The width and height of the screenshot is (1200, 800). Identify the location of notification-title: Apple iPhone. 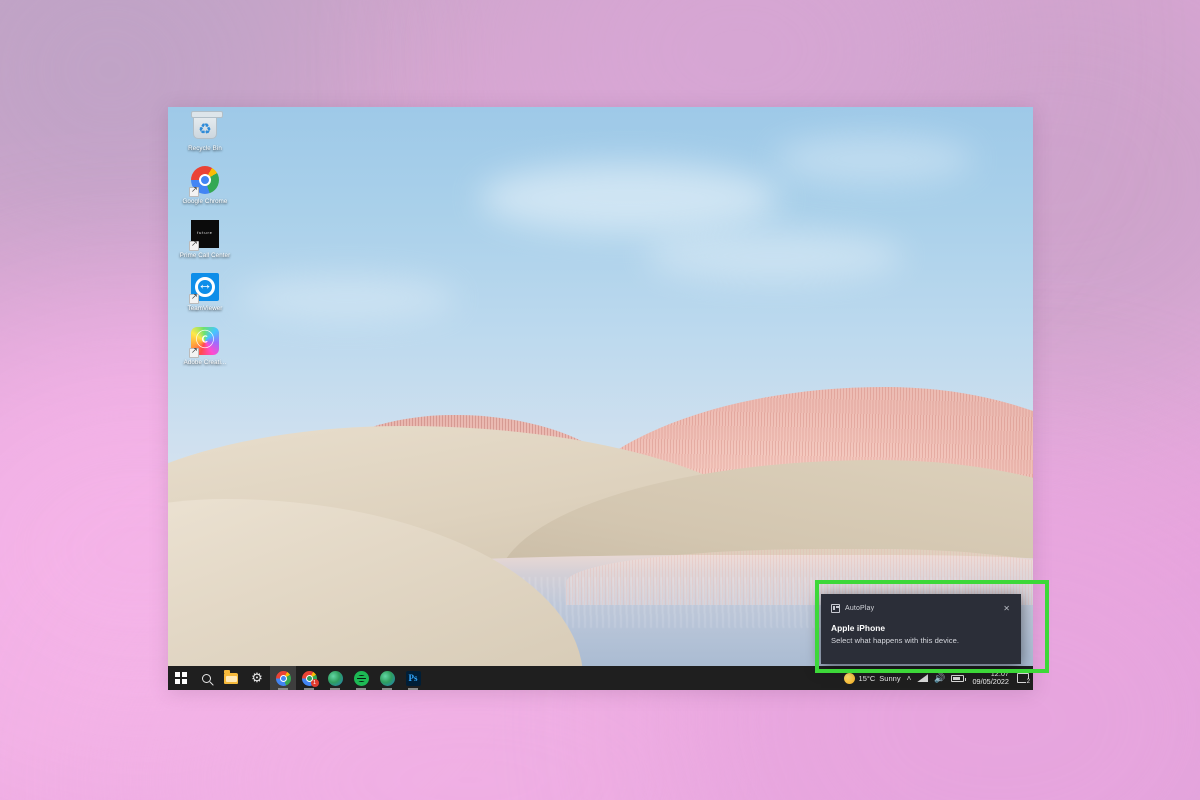
(858, 628).